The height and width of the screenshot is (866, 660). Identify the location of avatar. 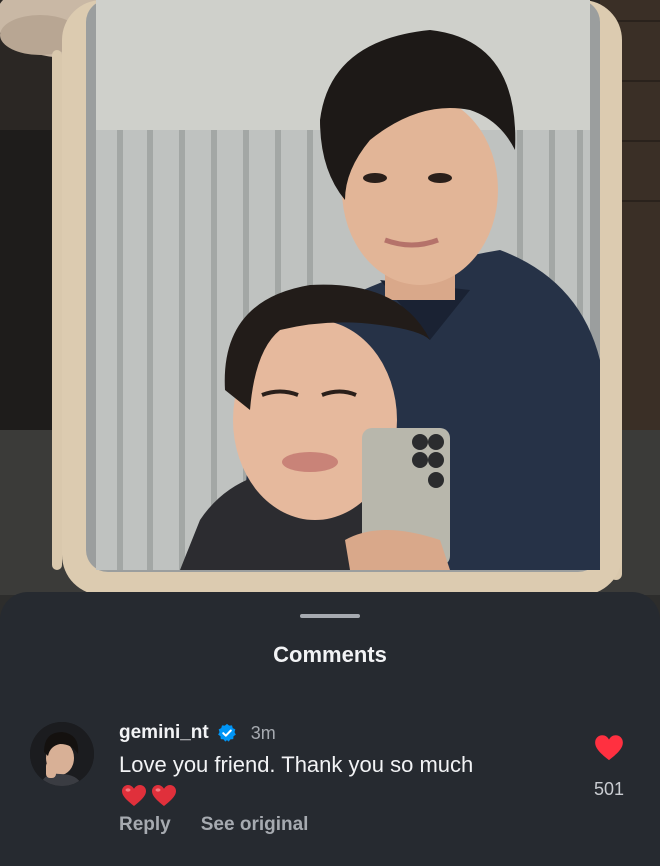
(62, 754).